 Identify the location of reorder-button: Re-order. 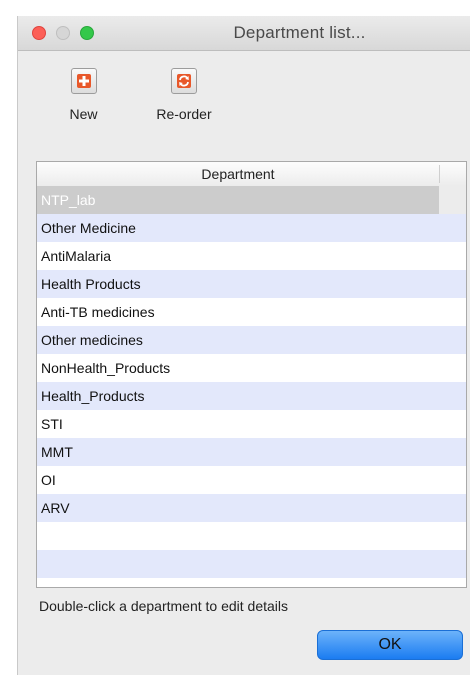
(184, 95).